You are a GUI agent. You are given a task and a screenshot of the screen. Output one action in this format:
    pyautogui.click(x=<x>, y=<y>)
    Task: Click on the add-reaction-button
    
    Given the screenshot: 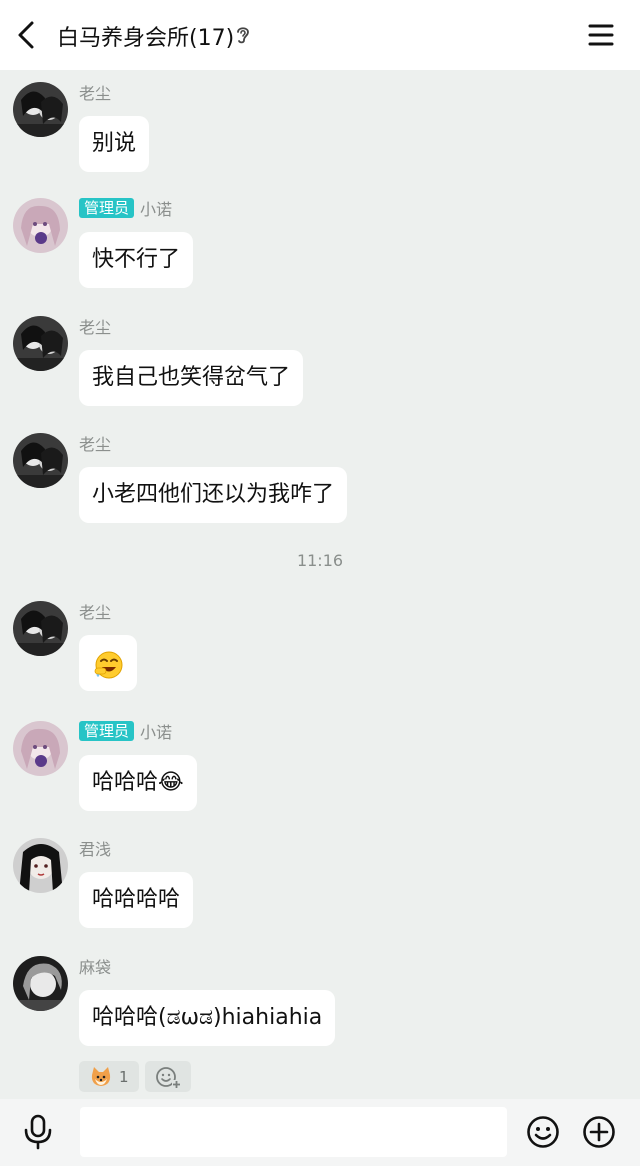 What is the action you would take?
    pyautogui.click(x=167, y=1076)
    